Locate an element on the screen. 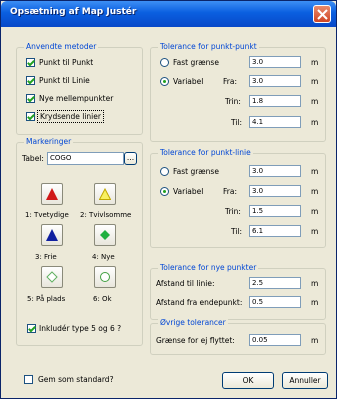 Image resolution: width=337 pixels, height=399 pixels. point-point-step-label: Trin: is located at coordinates (233, 101).